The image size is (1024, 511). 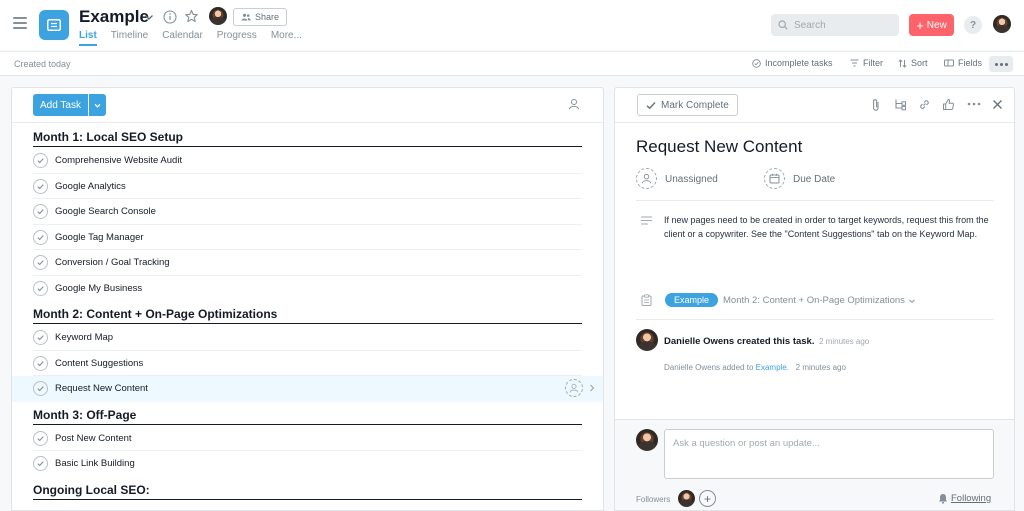 What do you see at coordinates (60, 105) in the screenshot?
I see `add-task-button: Add Task` at bounding box center [60, 105].